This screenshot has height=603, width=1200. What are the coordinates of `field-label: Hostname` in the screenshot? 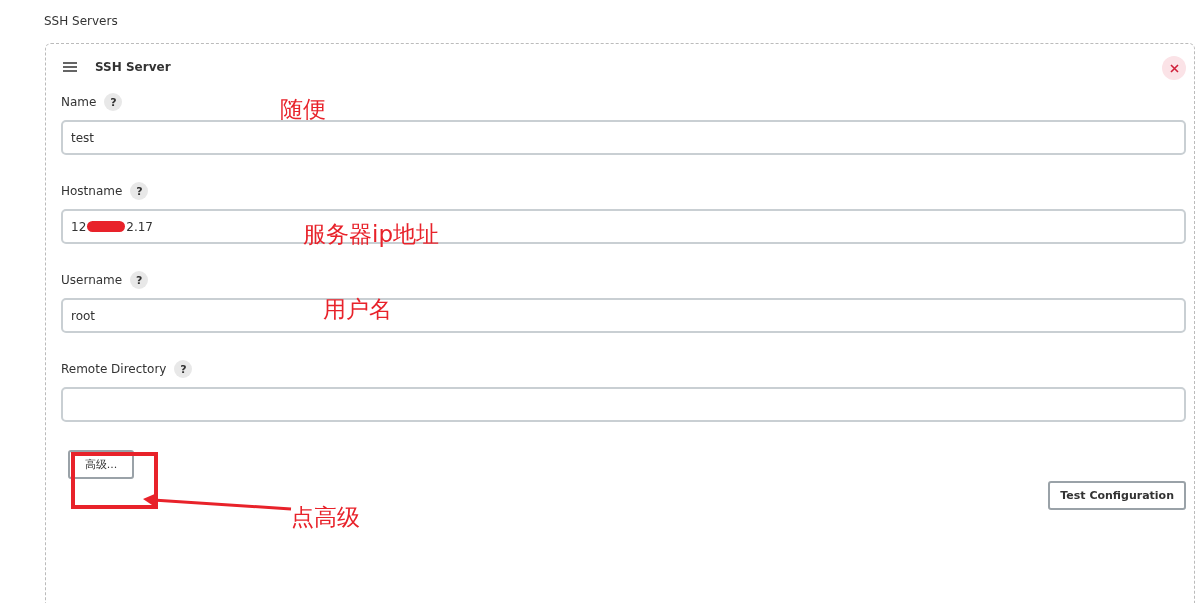 It's located at (92, 191).